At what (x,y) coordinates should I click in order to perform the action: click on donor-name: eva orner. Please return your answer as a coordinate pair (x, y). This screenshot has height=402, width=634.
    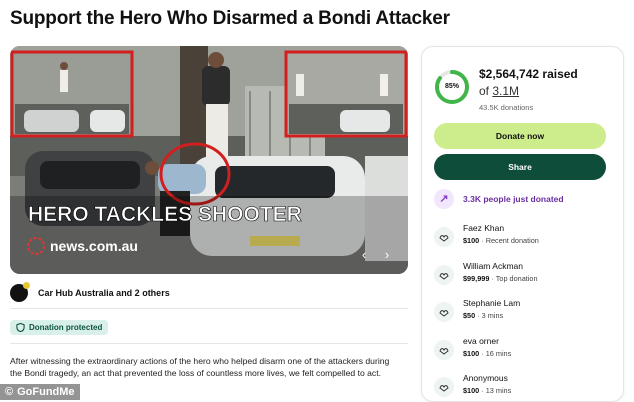
    Looking at the image, I should click on (481, 341).